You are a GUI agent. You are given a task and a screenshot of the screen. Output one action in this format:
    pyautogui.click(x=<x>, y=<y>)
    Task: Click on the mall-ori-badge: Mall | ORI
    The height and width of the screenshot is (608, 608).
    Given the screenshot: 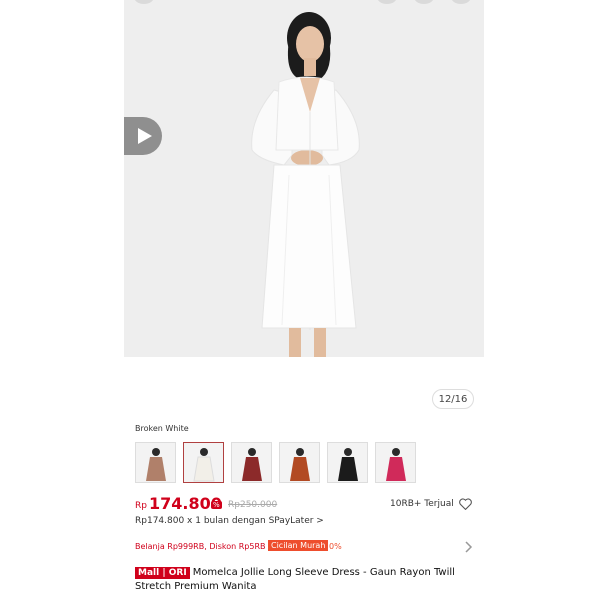 What is the action you would take?
    pyautogui.click(x=162, y=573)
    